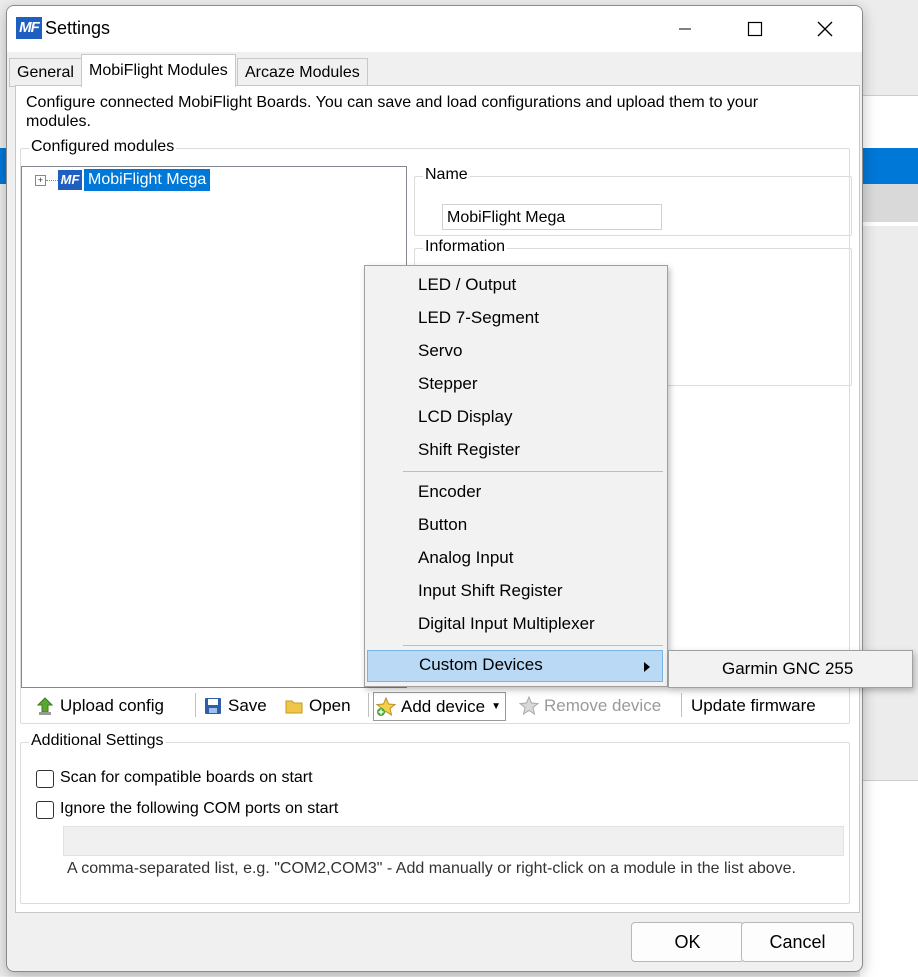  I want to click on dropdown-arrow-icon: ▼, so click(496, 706).